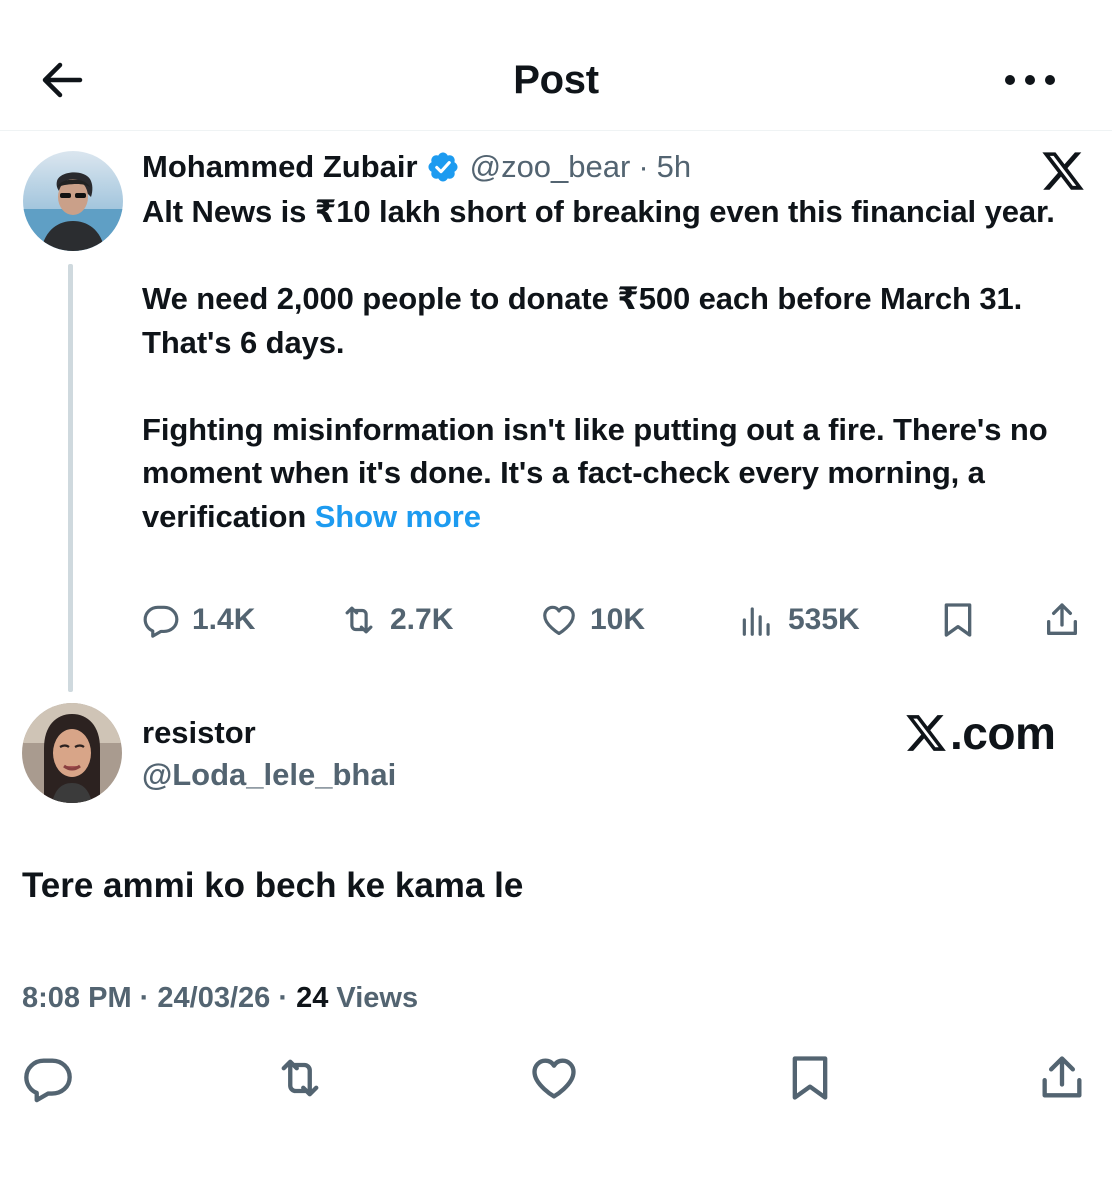 This screenshot has height=1200, width=1112. What do you see at coordinates (756, 621) in the screenshot?
I see `analytics-icon` at bounding box center [756, 621].